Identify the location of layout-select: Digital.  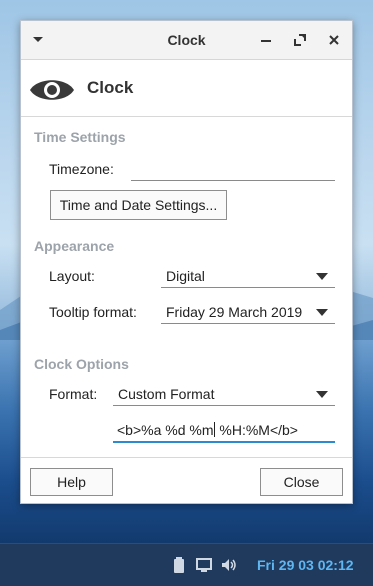
(248, 277).